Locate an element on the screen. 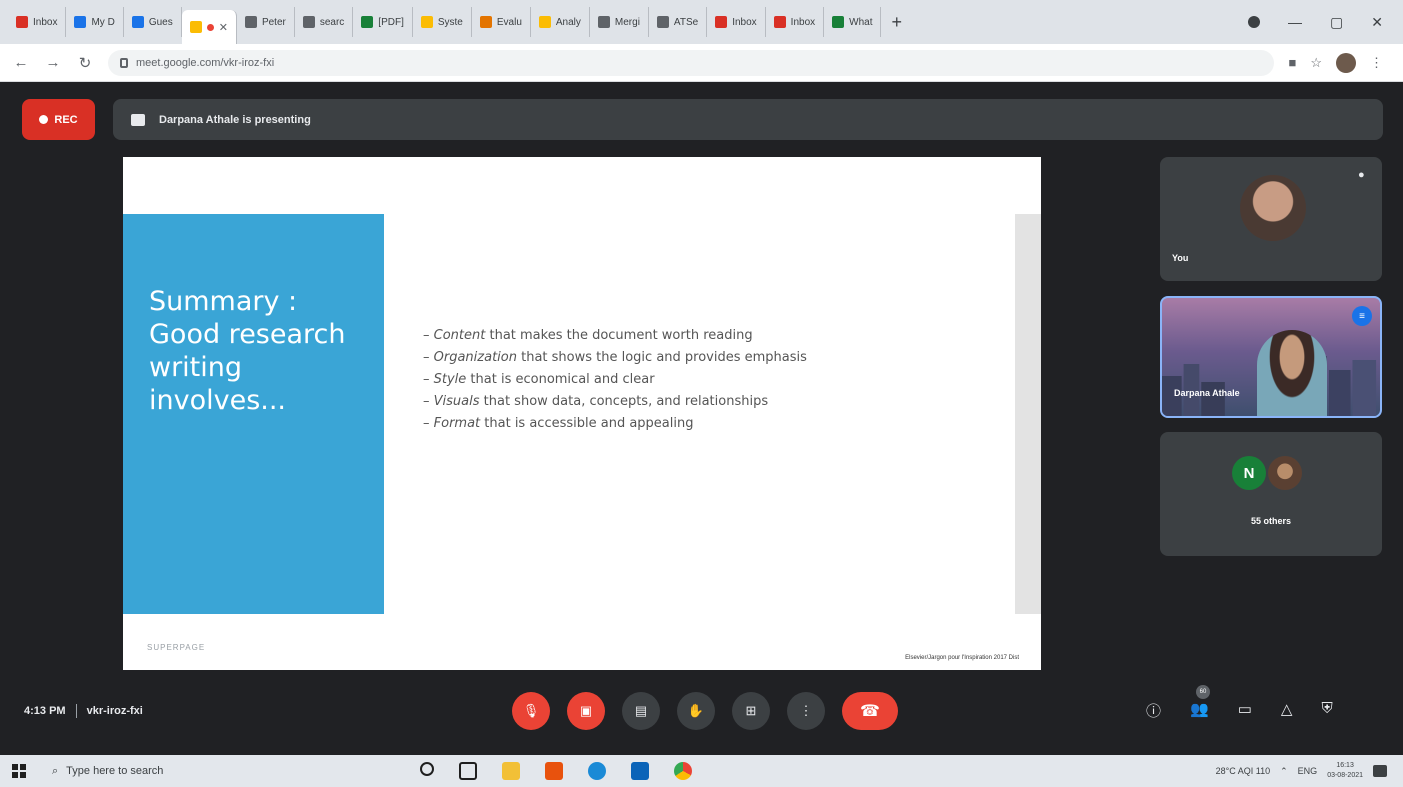 The image size is (1403, 787). clock-time: 16:13 is located at coordinates (1345, 765).